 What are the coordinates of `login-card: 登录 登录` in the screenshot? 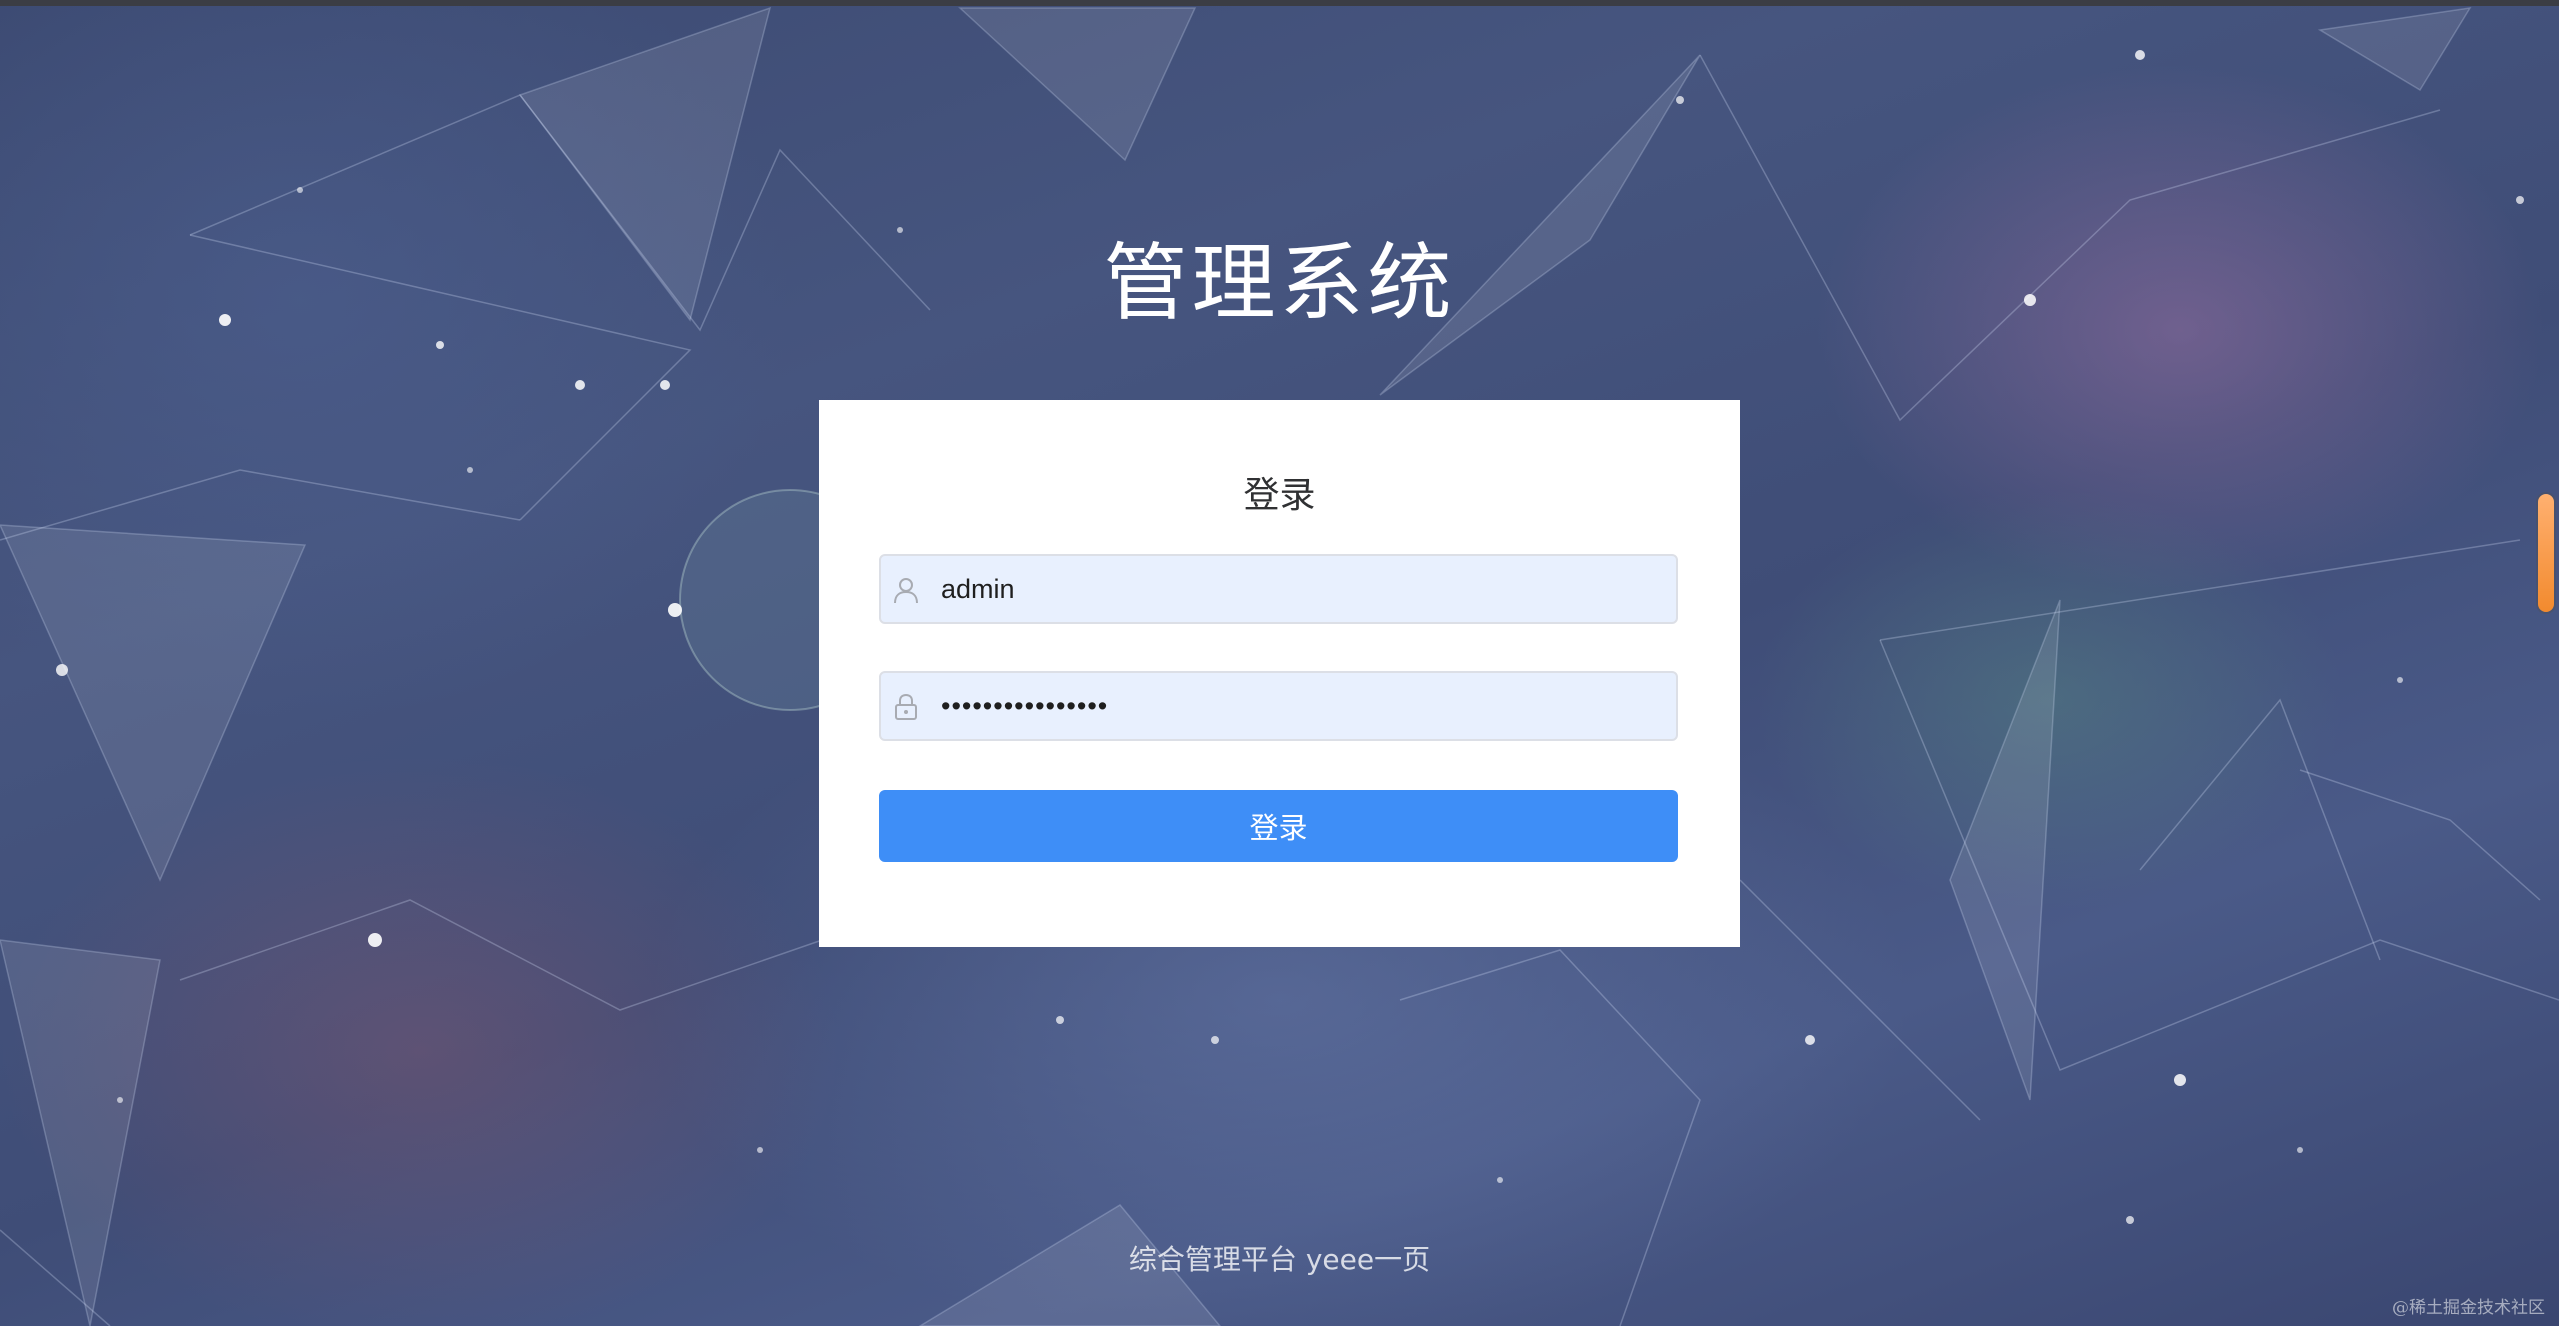 It's located at (1279, 673).